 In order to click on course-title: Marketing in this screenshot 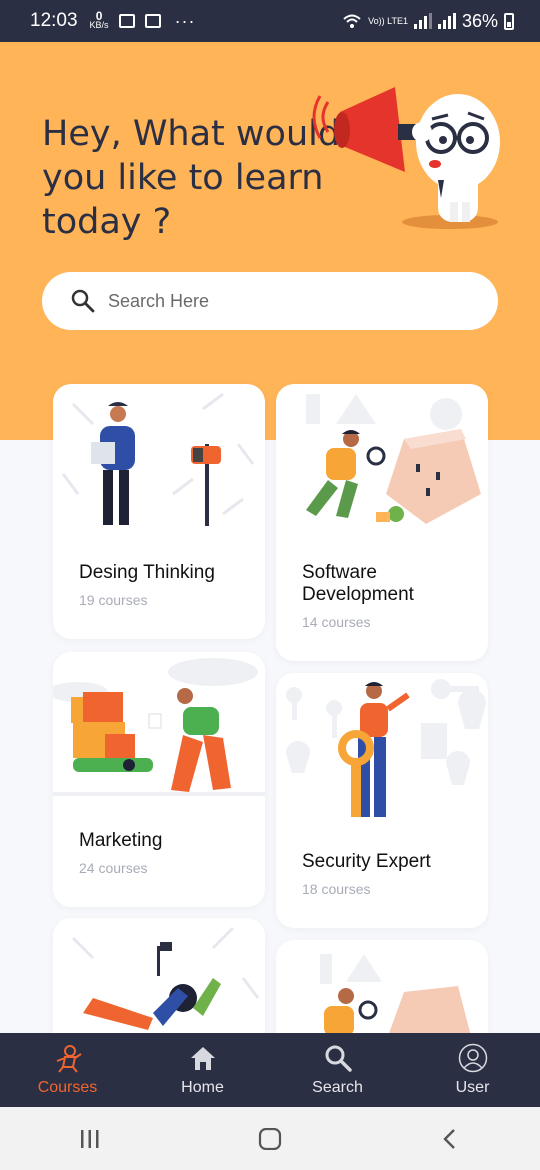, I will do `click(121, 840)`.